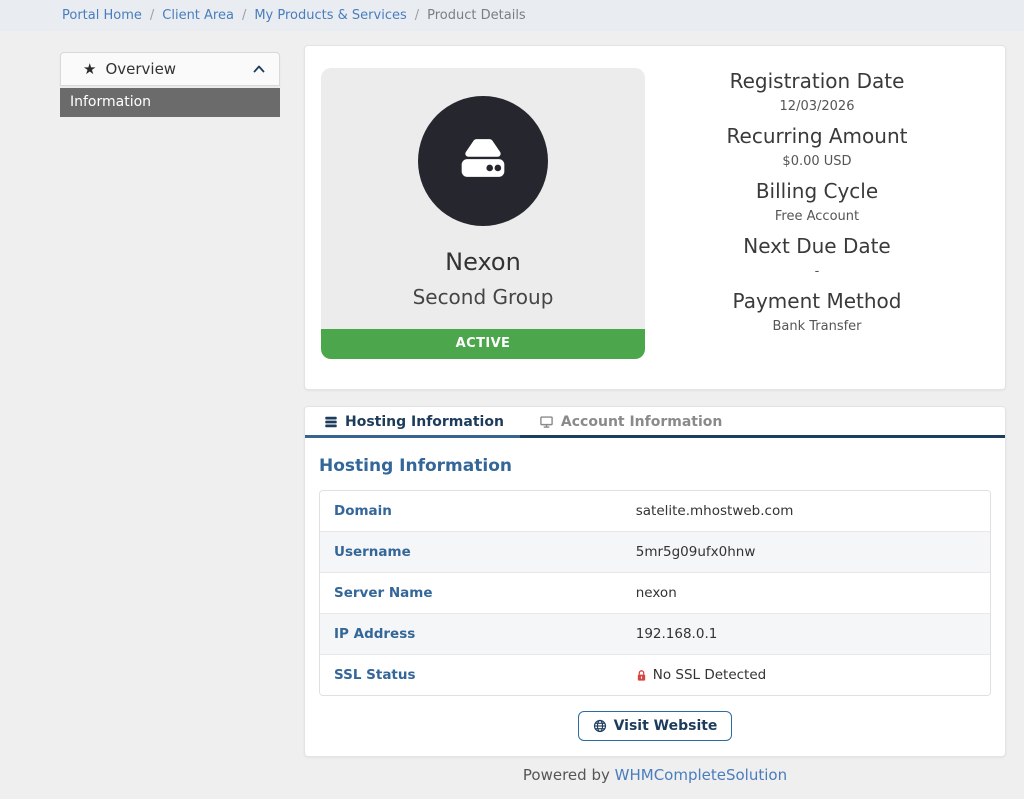 The image size is (1024, 799). I want to click on detail-label: Recurring Amount, so click(817, 136).